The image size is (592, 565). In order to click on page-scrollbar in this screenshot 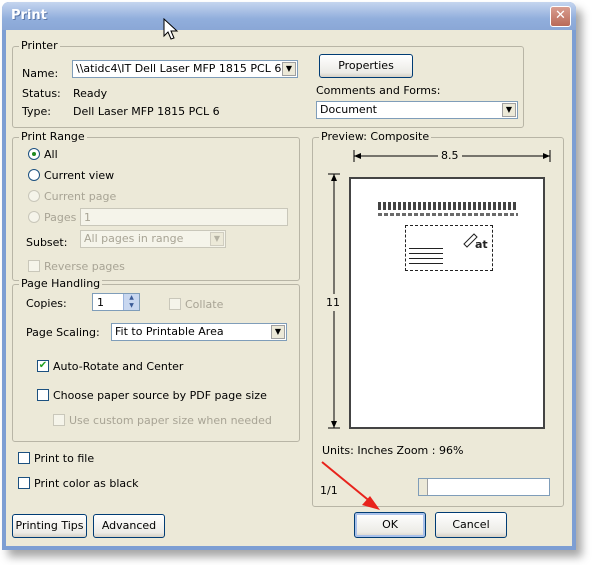, I will do `click(484, 487)`.